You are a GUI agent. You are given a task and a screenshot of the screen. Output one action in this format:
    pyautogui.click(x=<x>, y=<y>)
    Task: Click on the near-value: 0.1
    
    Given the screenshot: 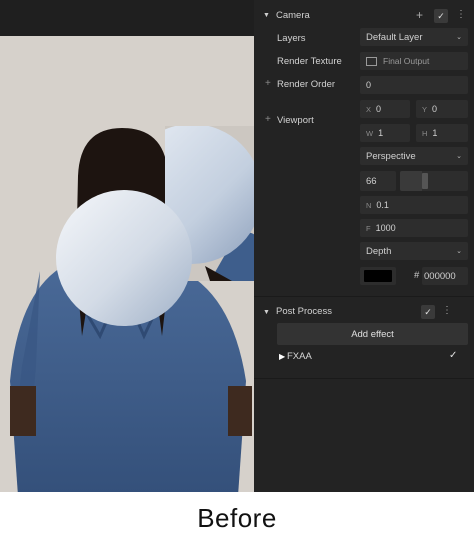 What is the action you would take?
    pyautogui.click(x=382, y=205)
    